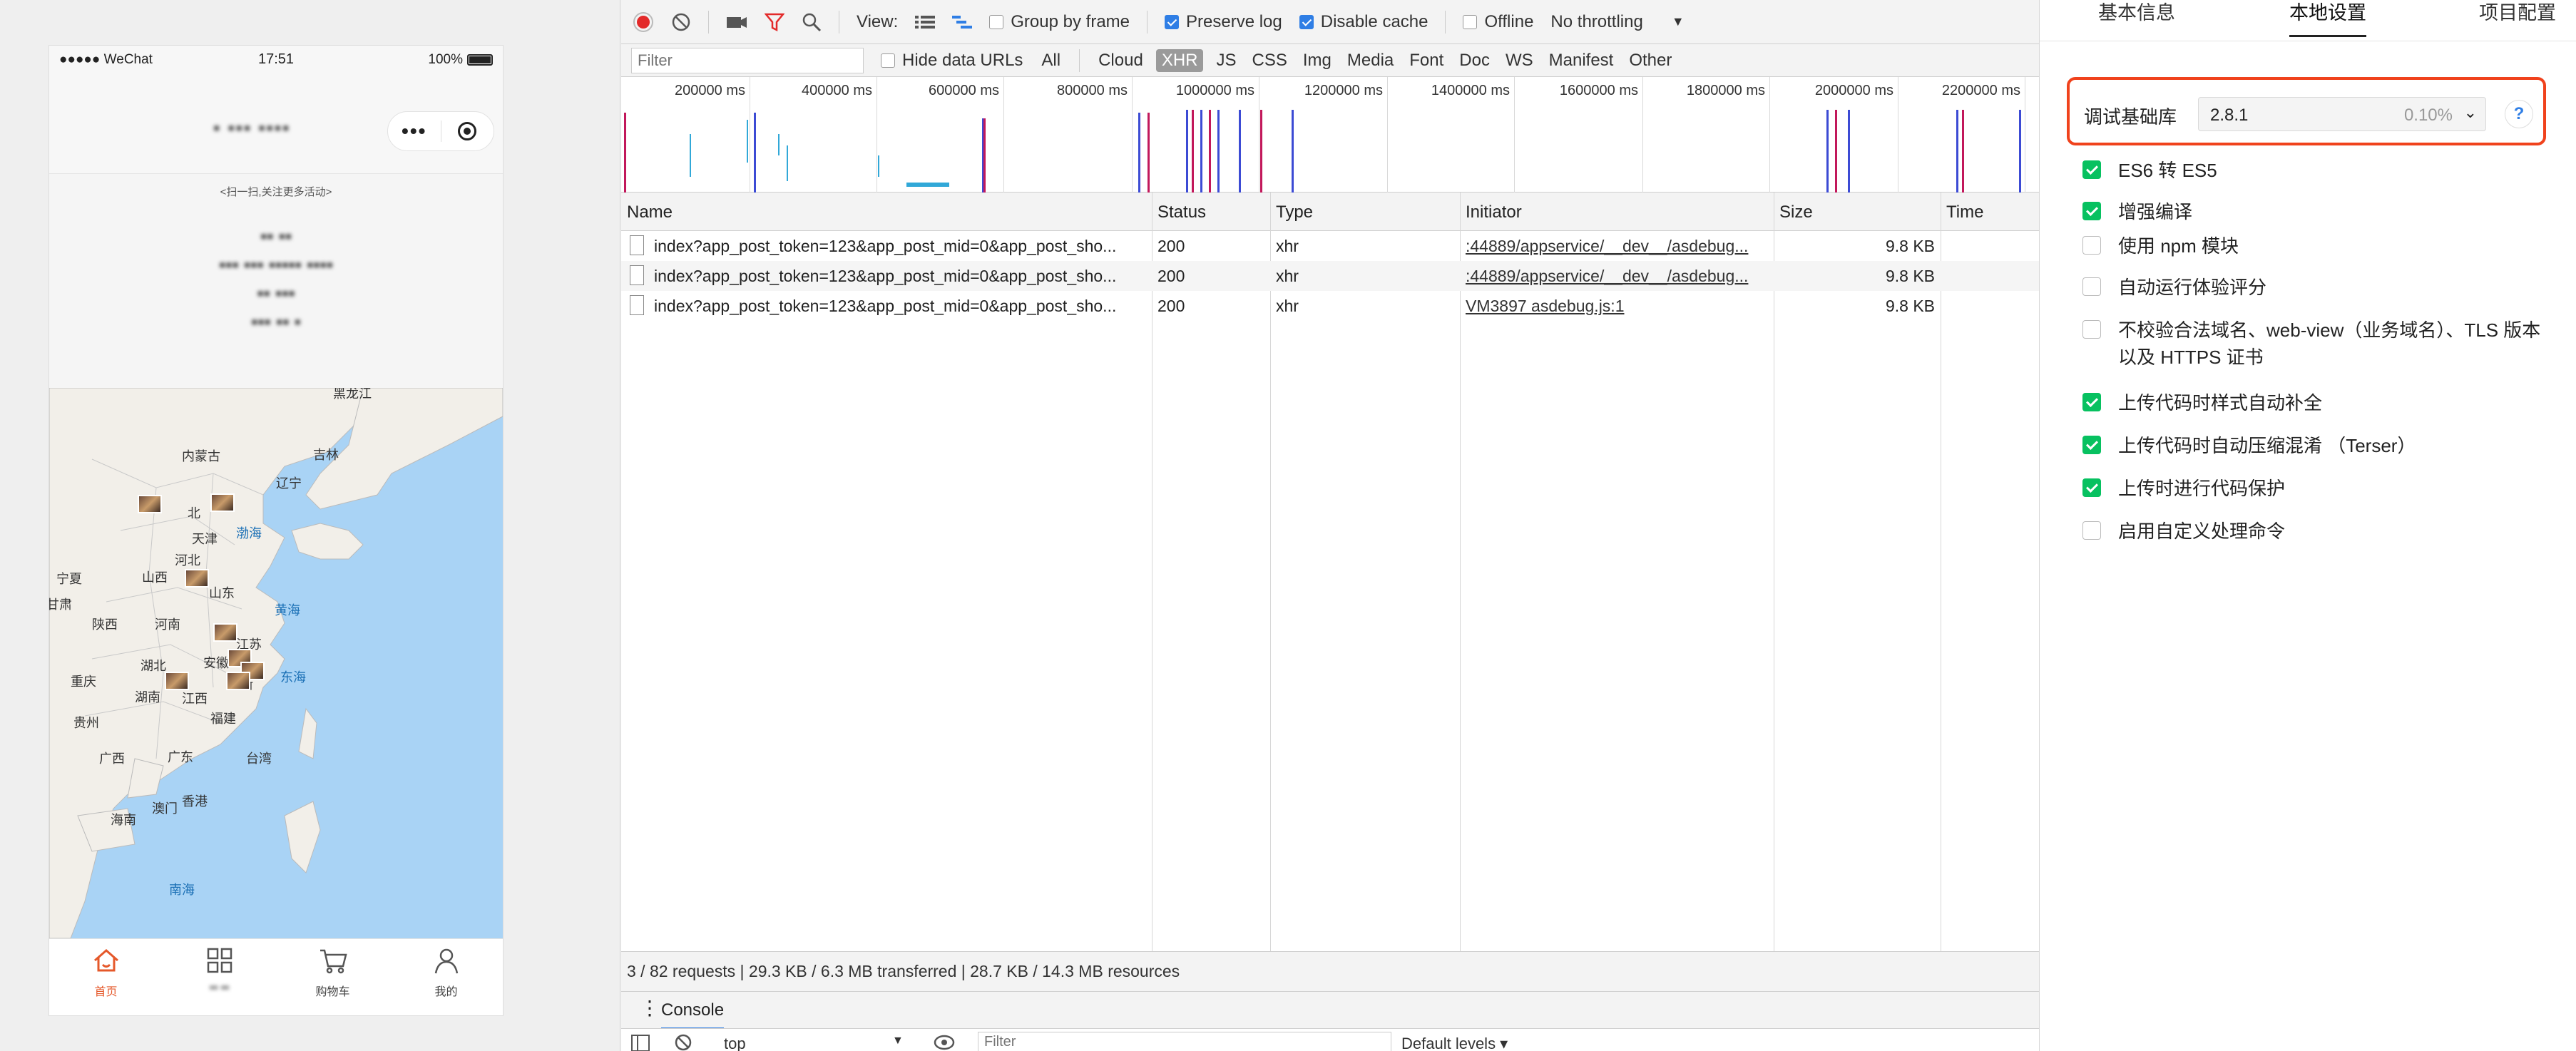 The image size is (2576, 1051). Describe the element at coordinates (2318, 531) in the screenshot. I see `option-custom-commands: 启用自定义处理命令` at that location.